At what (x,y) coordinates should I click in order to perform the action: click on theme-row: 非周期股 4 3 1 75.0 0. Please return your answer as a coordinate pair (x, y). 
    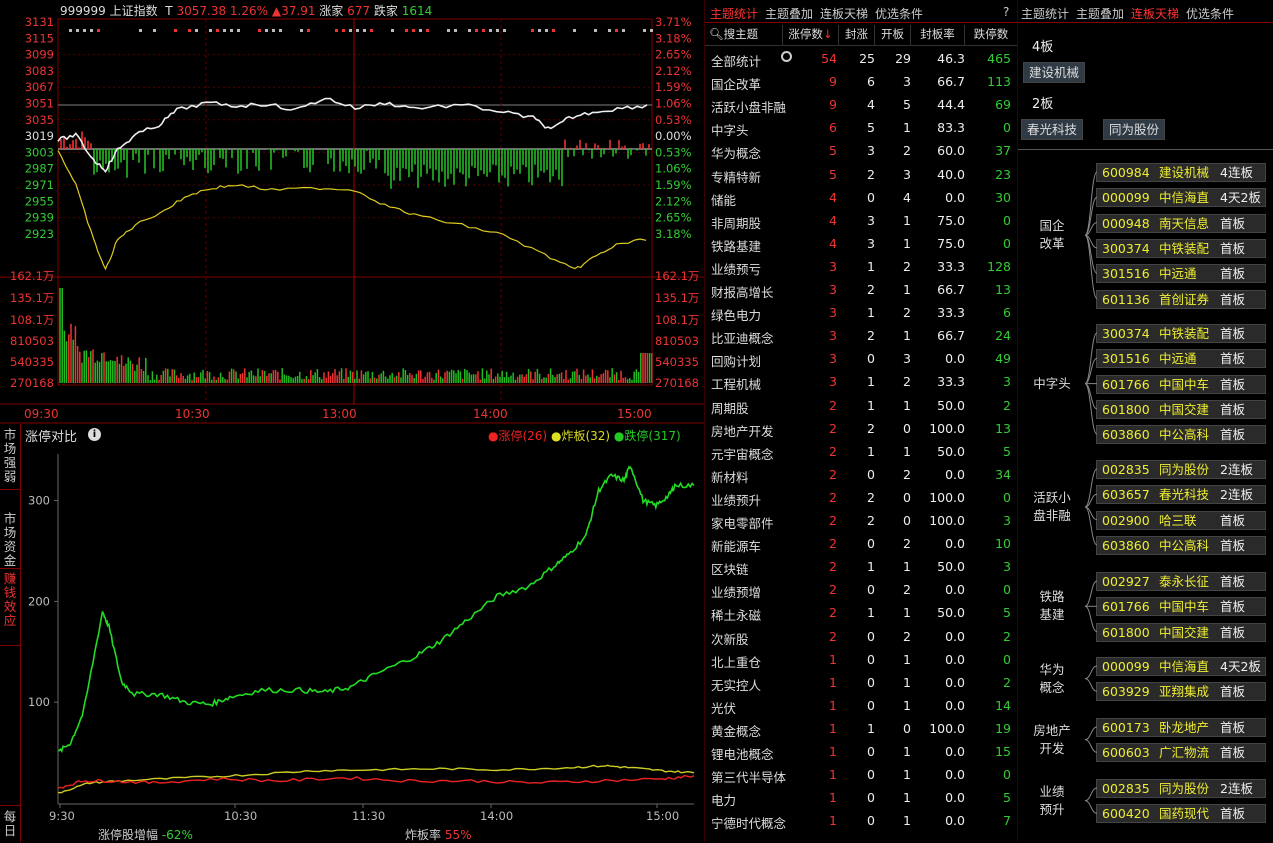
    Looking at the image, I should click on (861, 220).